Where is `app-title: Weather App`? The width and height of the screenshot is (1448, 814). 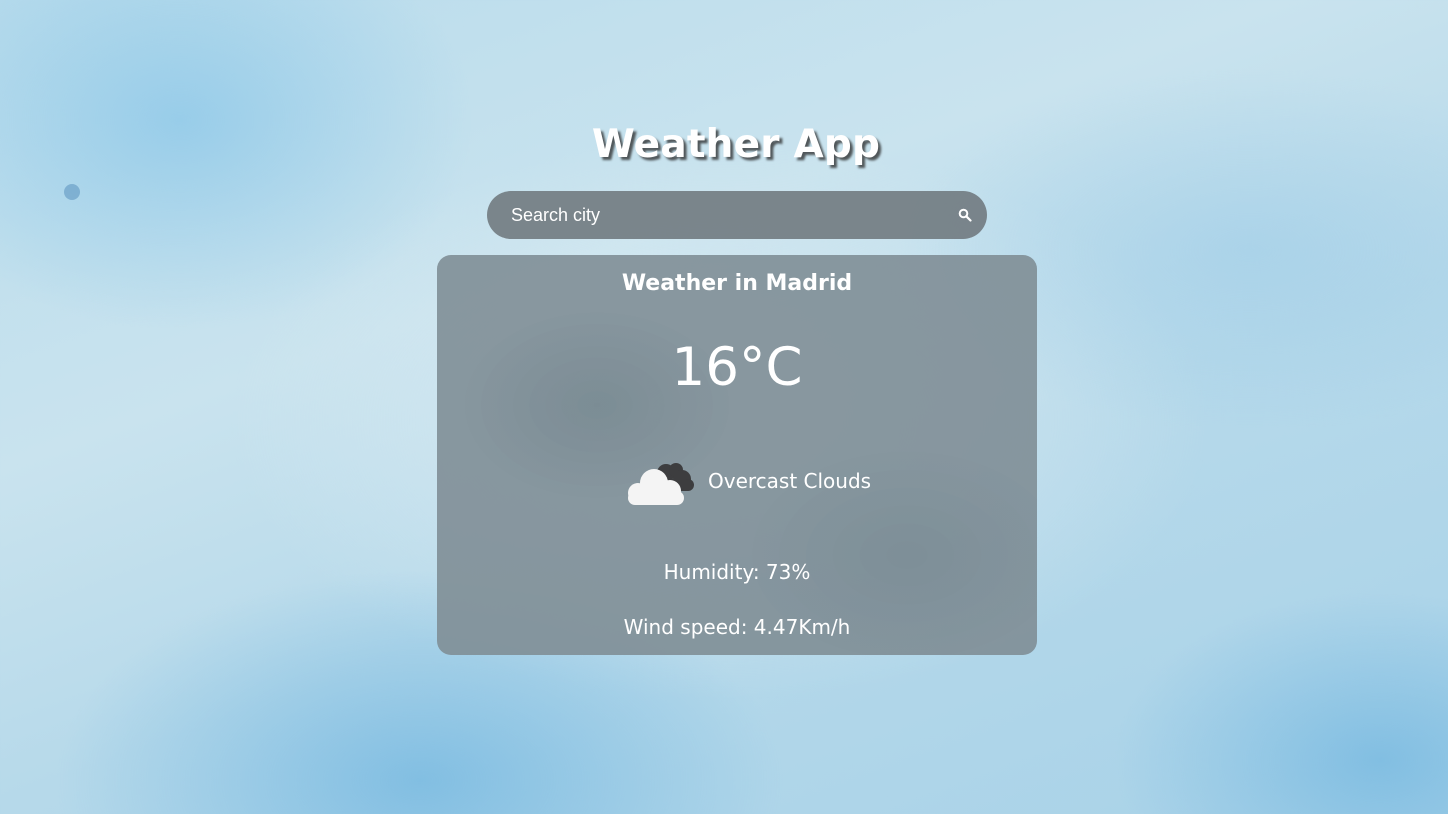
app-title: Weather App is located at coordinates (736, 144).